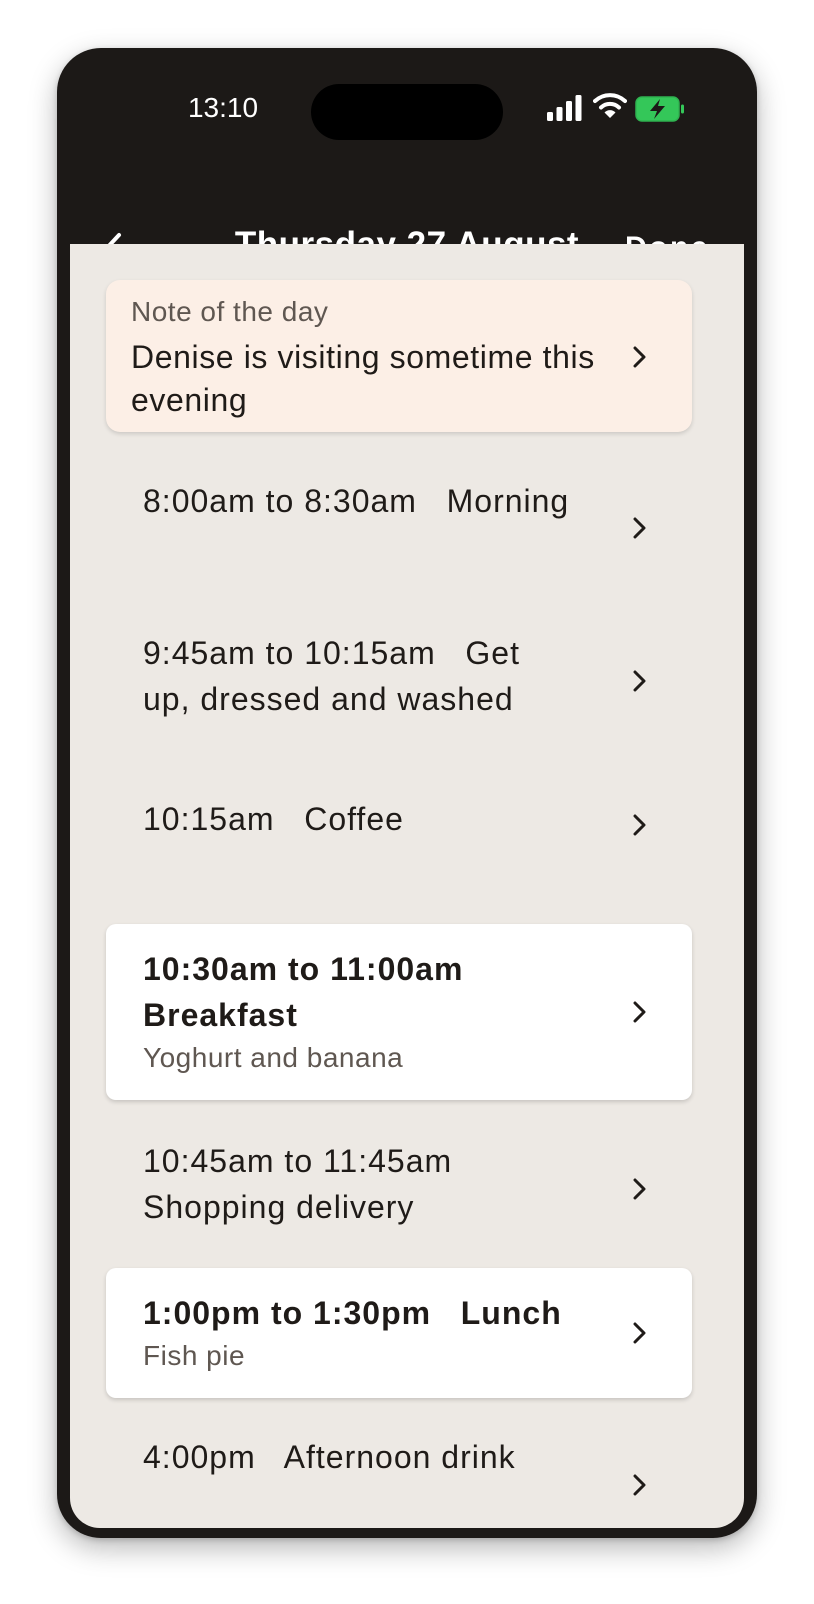  Describe the element at coordinates (273, 819) in the screenshot. I see `item-title: 10:15am Coffee` at that location.